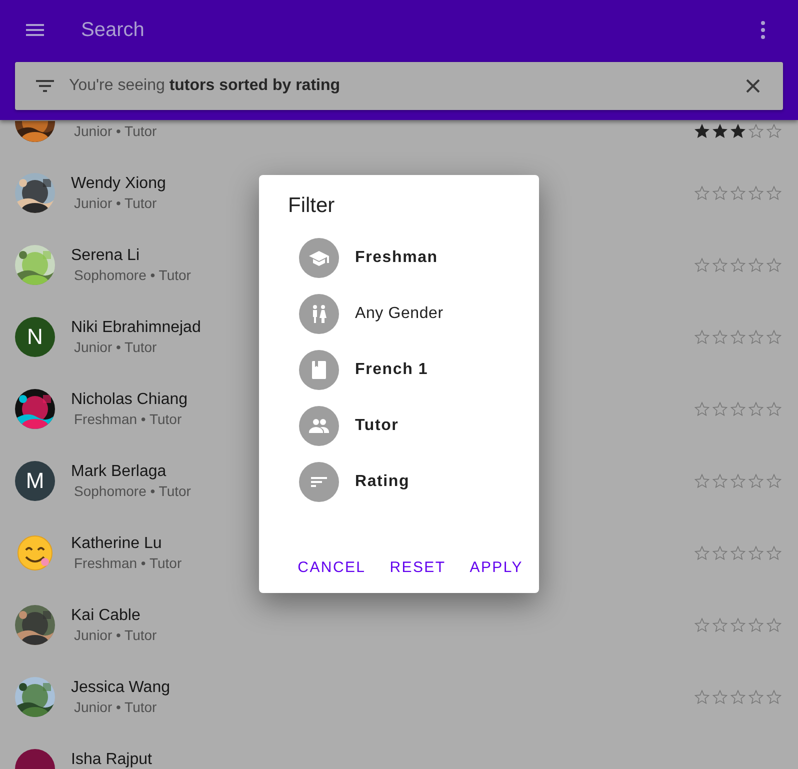 The width and height of the screenshot is (798, 769). I want to click on tutor-name: Katherine Lu, so click(116, 543).